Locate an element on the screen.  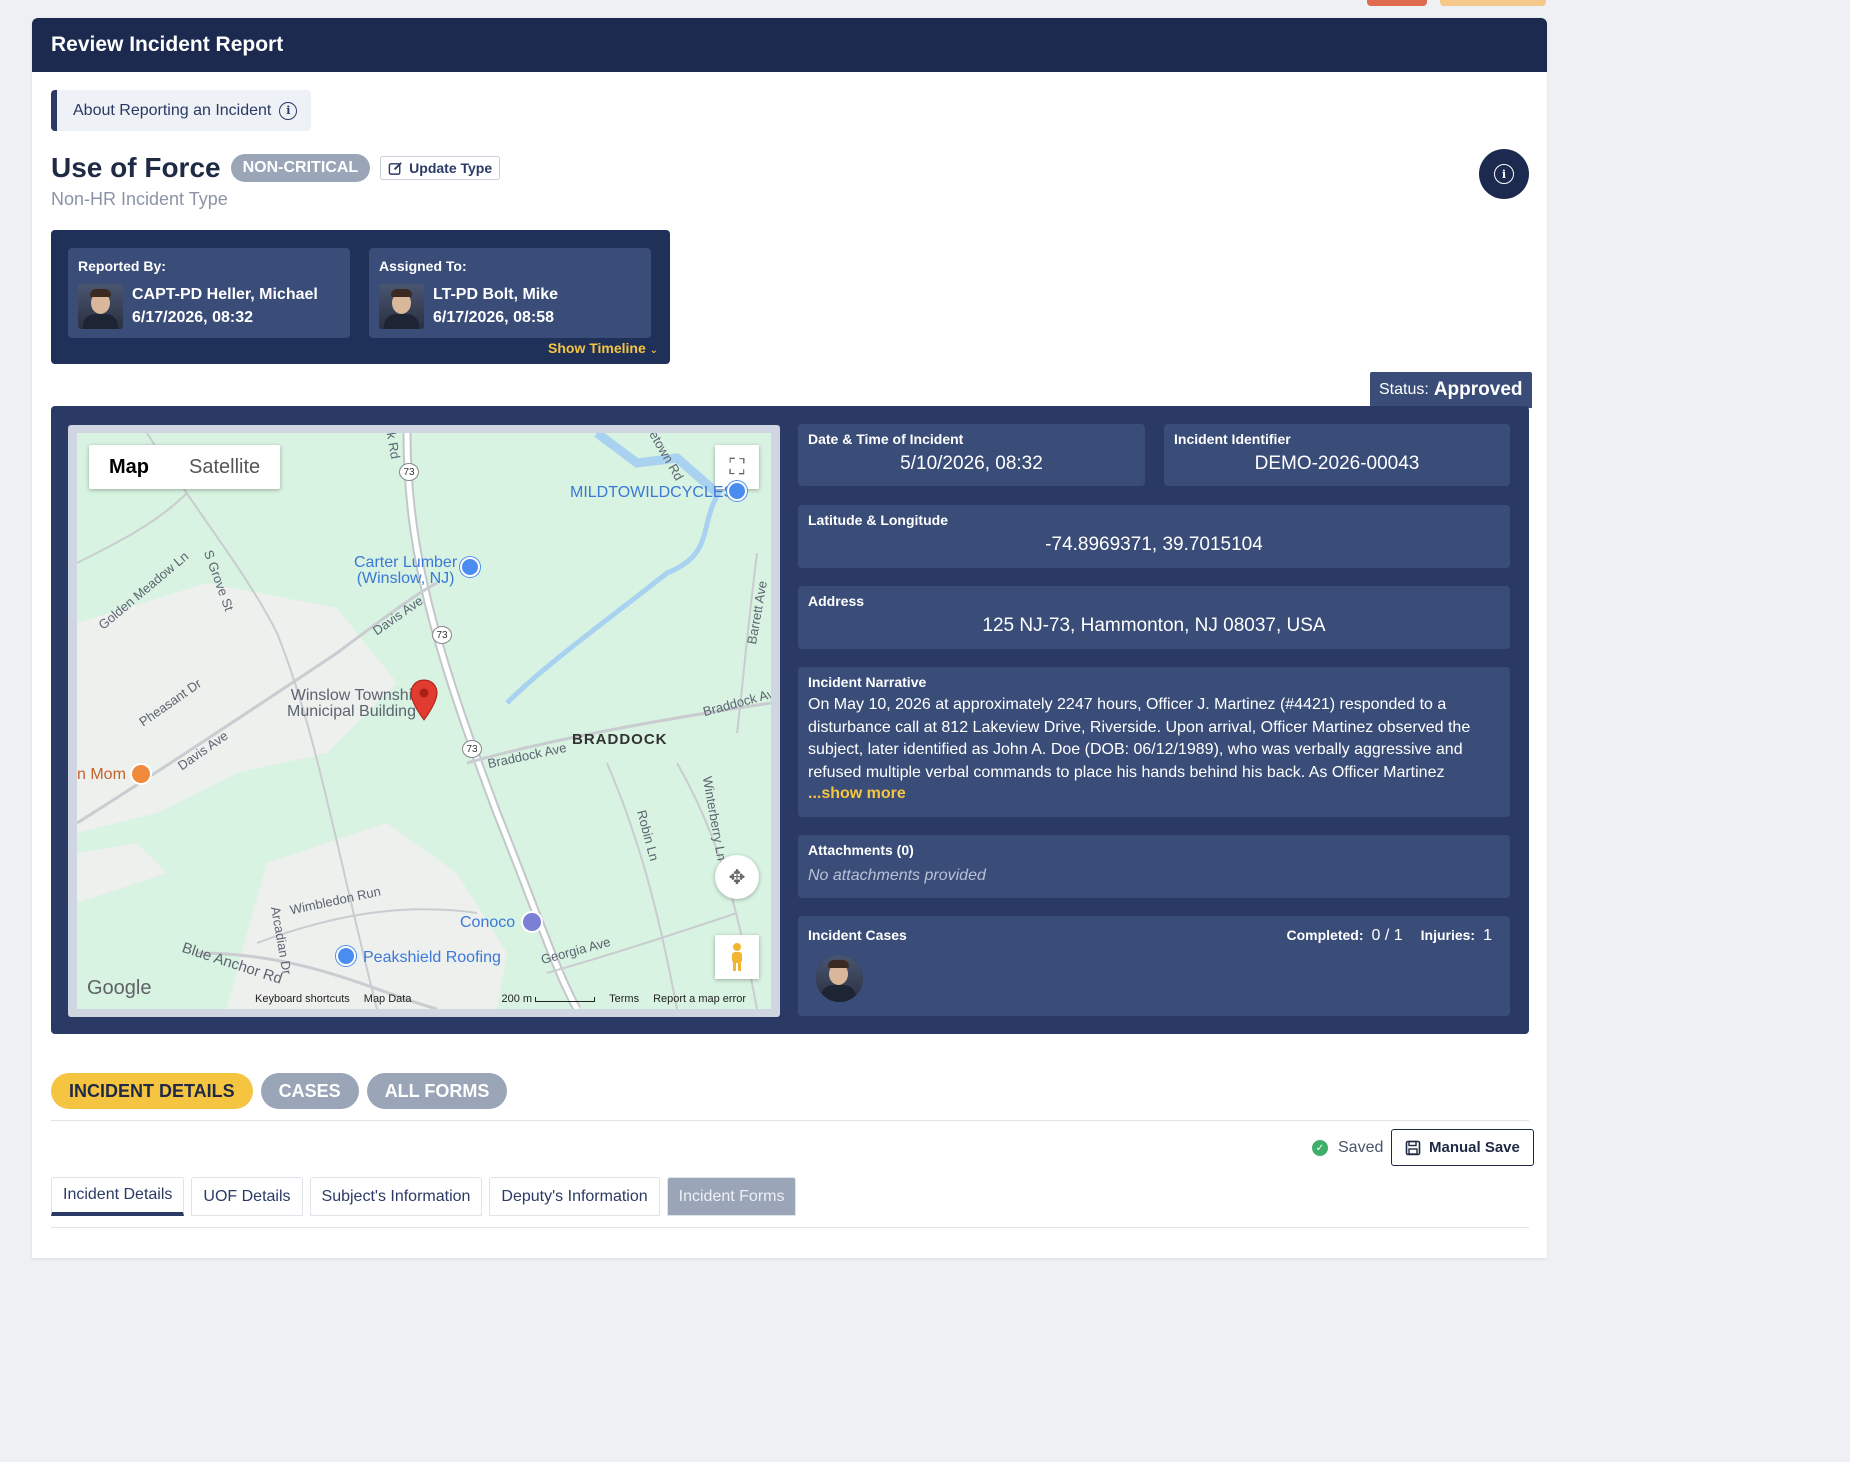
incident-location-pin-icon is located at coordinates (424, 700).